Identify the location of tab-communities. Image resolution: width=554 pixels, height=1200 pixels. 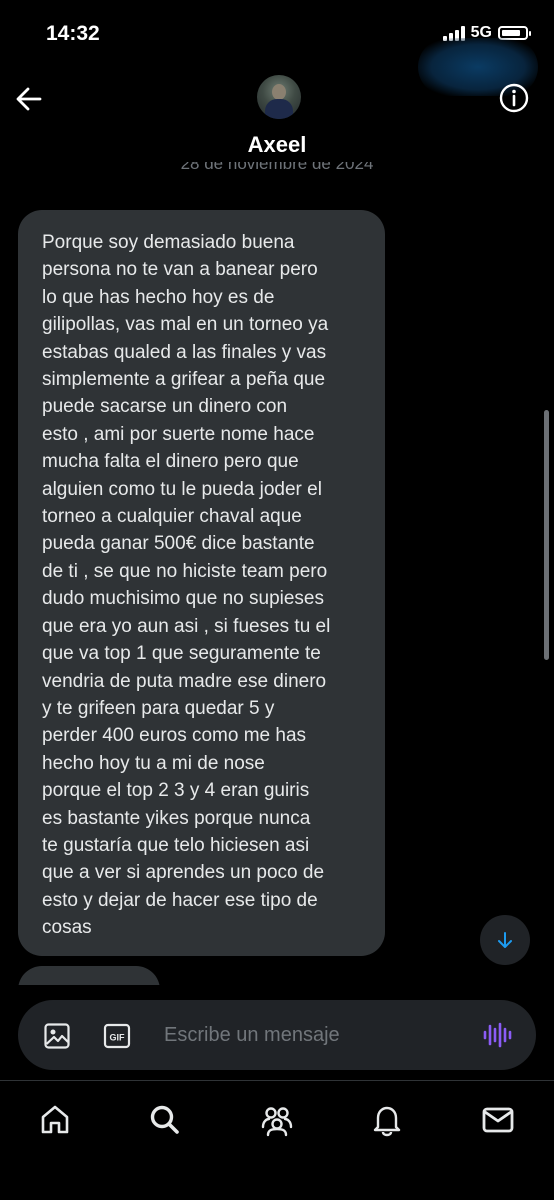
(277, 1120).